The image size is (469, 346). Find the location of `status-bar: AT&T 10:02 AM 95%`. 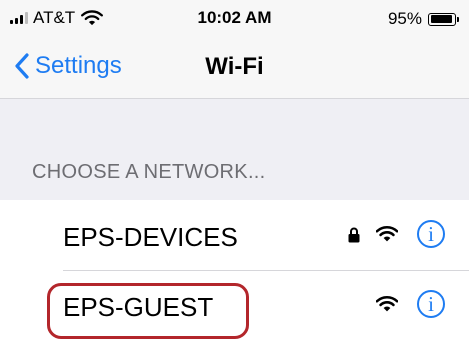

status-bar: AT&T 10:02 AM 95% is located at coordinates (234, 18).